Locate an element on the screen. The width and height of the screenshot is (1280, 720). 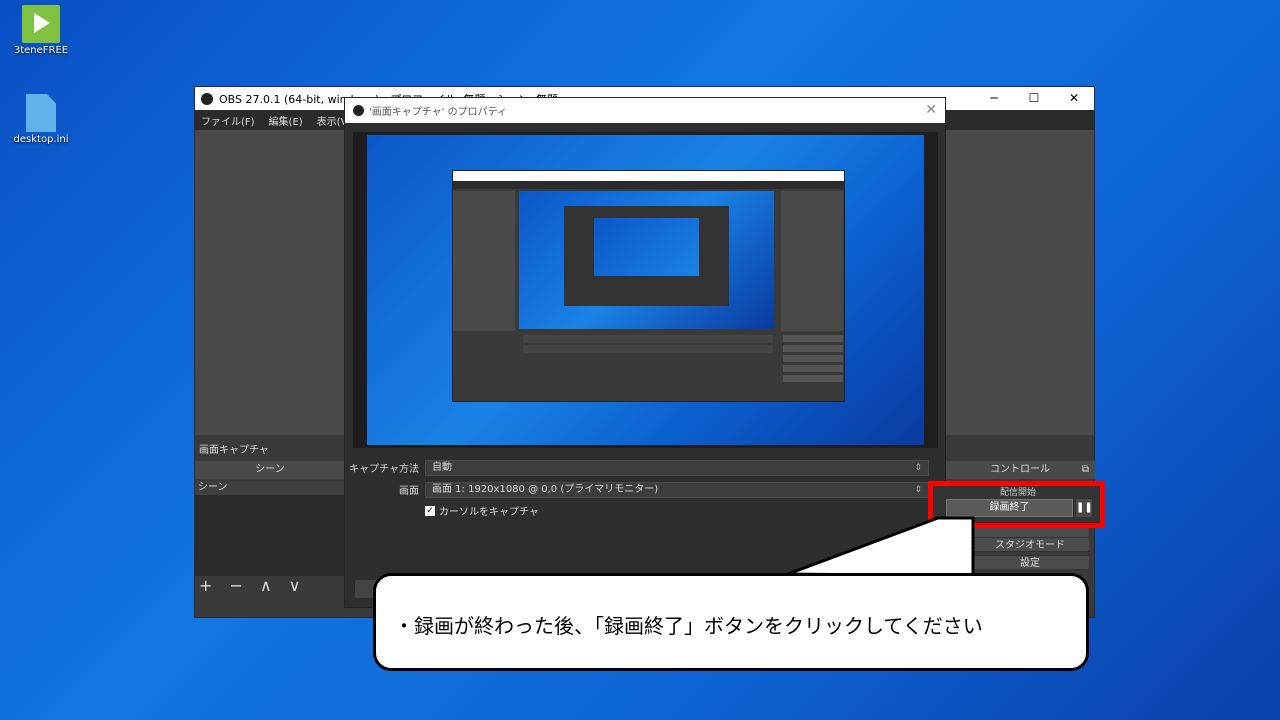
start-streaming-label: 配信開始 is located at coordinates (1017, 493).